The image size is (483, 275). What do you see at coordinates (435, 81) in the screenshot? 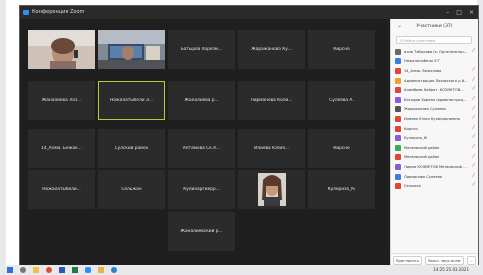
I see `participant-row: Администрация Лоховского р-й... ⁄` at bounding box center [435, 81].